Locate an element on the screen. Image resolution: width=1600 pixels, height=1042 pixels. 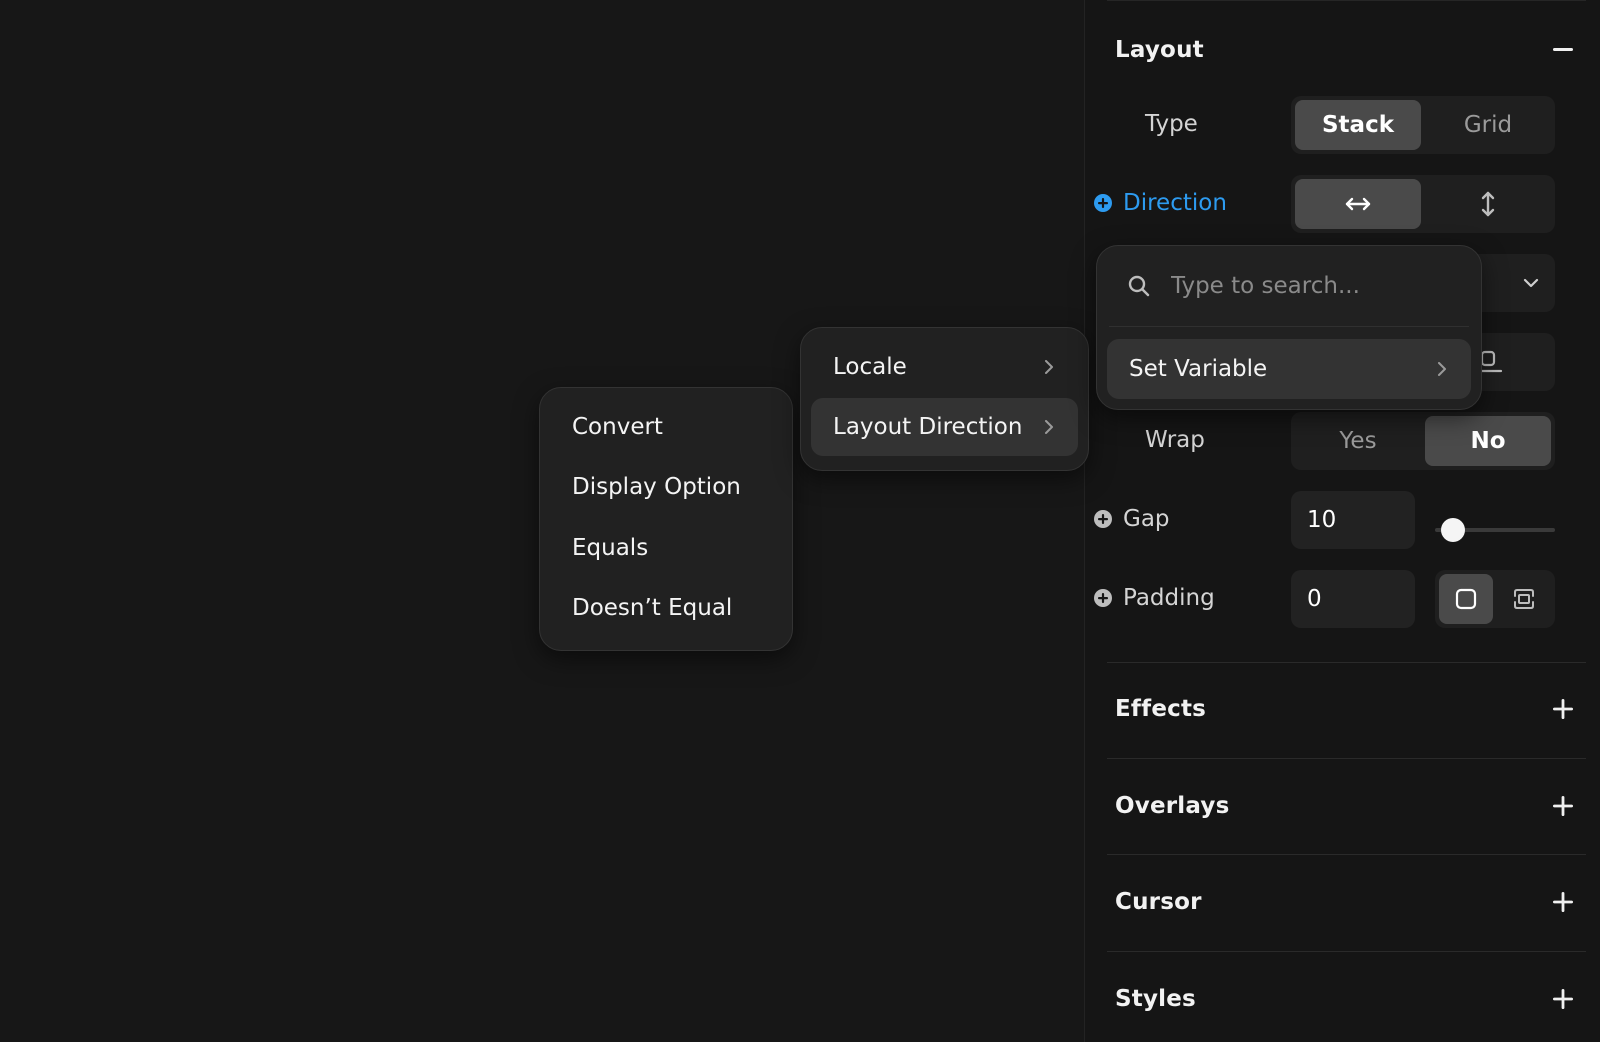
type-label: Type is located at coordinates (1171, 124).